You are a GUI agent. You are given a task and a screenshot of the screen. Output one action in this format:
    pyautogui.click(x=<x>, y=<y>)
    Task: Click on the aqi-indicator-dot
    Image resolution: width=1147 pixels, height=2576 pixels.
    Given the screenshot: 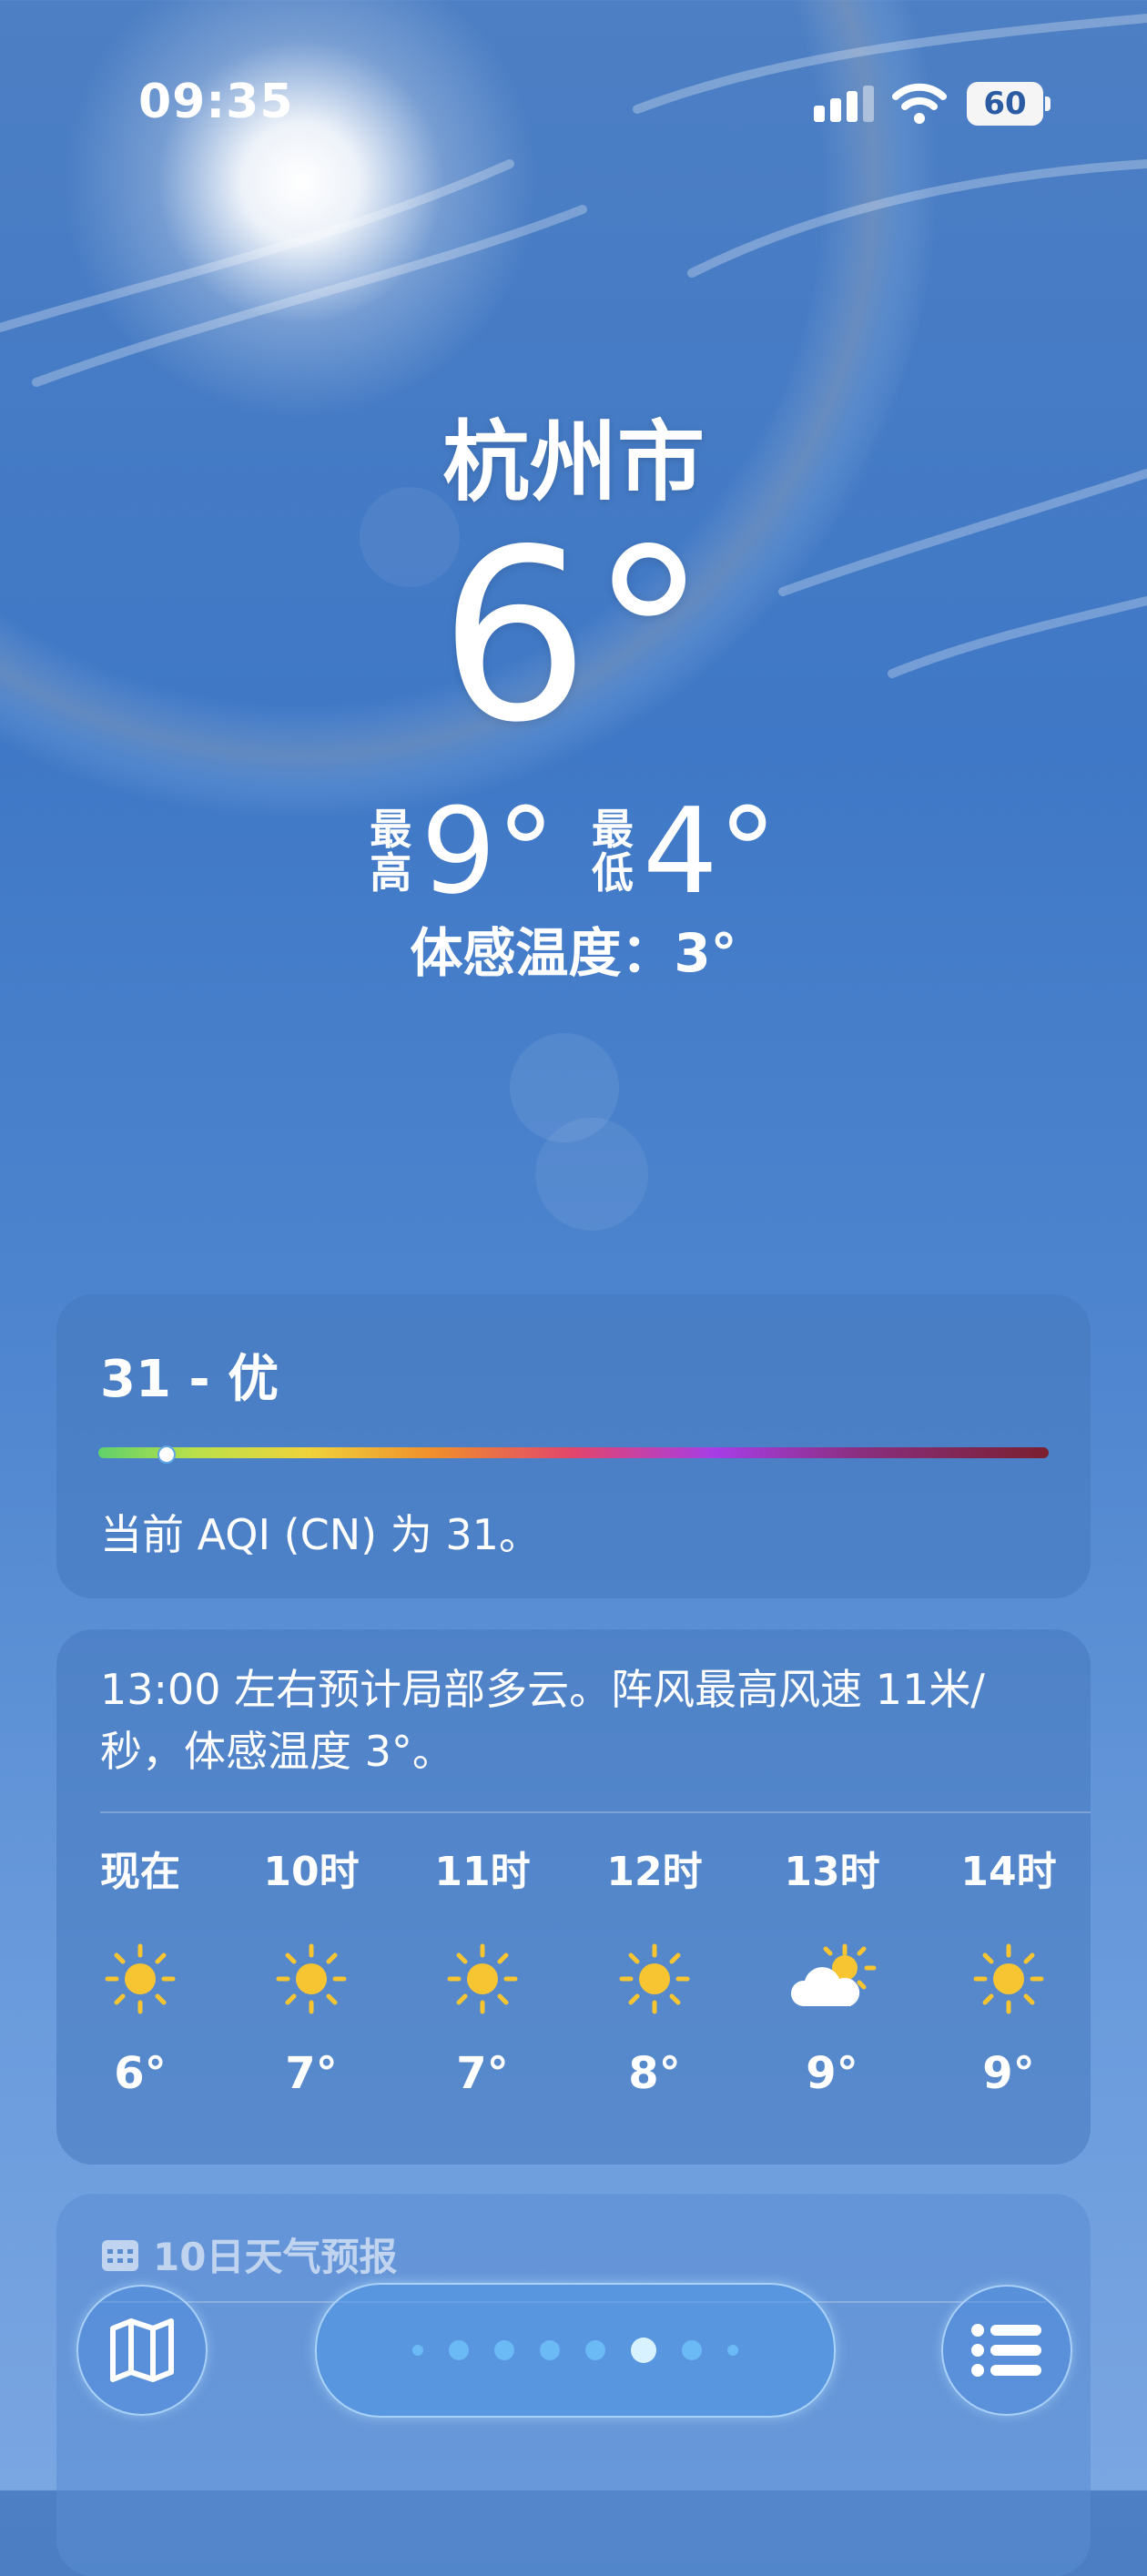 What is the action you would take?
    pyautogui.click(x=167, y=1454)
    